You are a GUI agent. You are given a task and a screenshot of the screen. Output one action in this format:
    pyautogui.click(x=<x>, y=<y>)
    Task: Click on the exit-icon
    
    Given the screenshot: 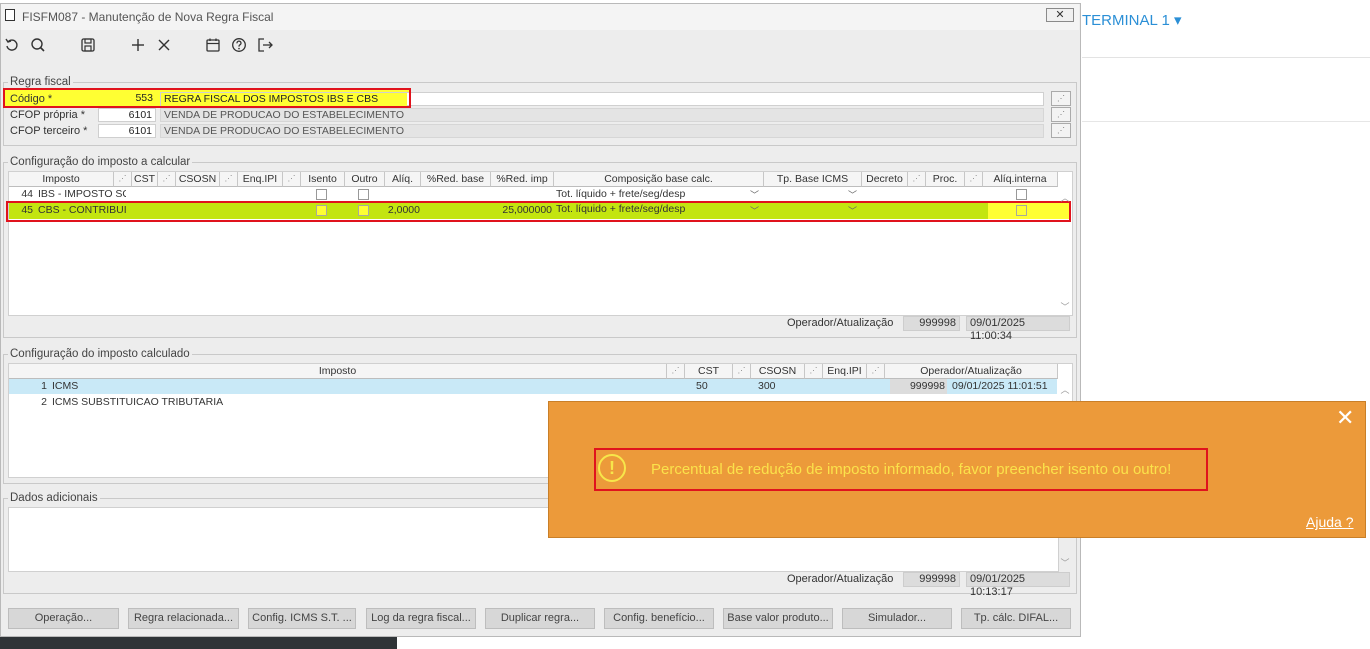 What is the action you would take?
    pyautogui.click(x=265, y=45)
    